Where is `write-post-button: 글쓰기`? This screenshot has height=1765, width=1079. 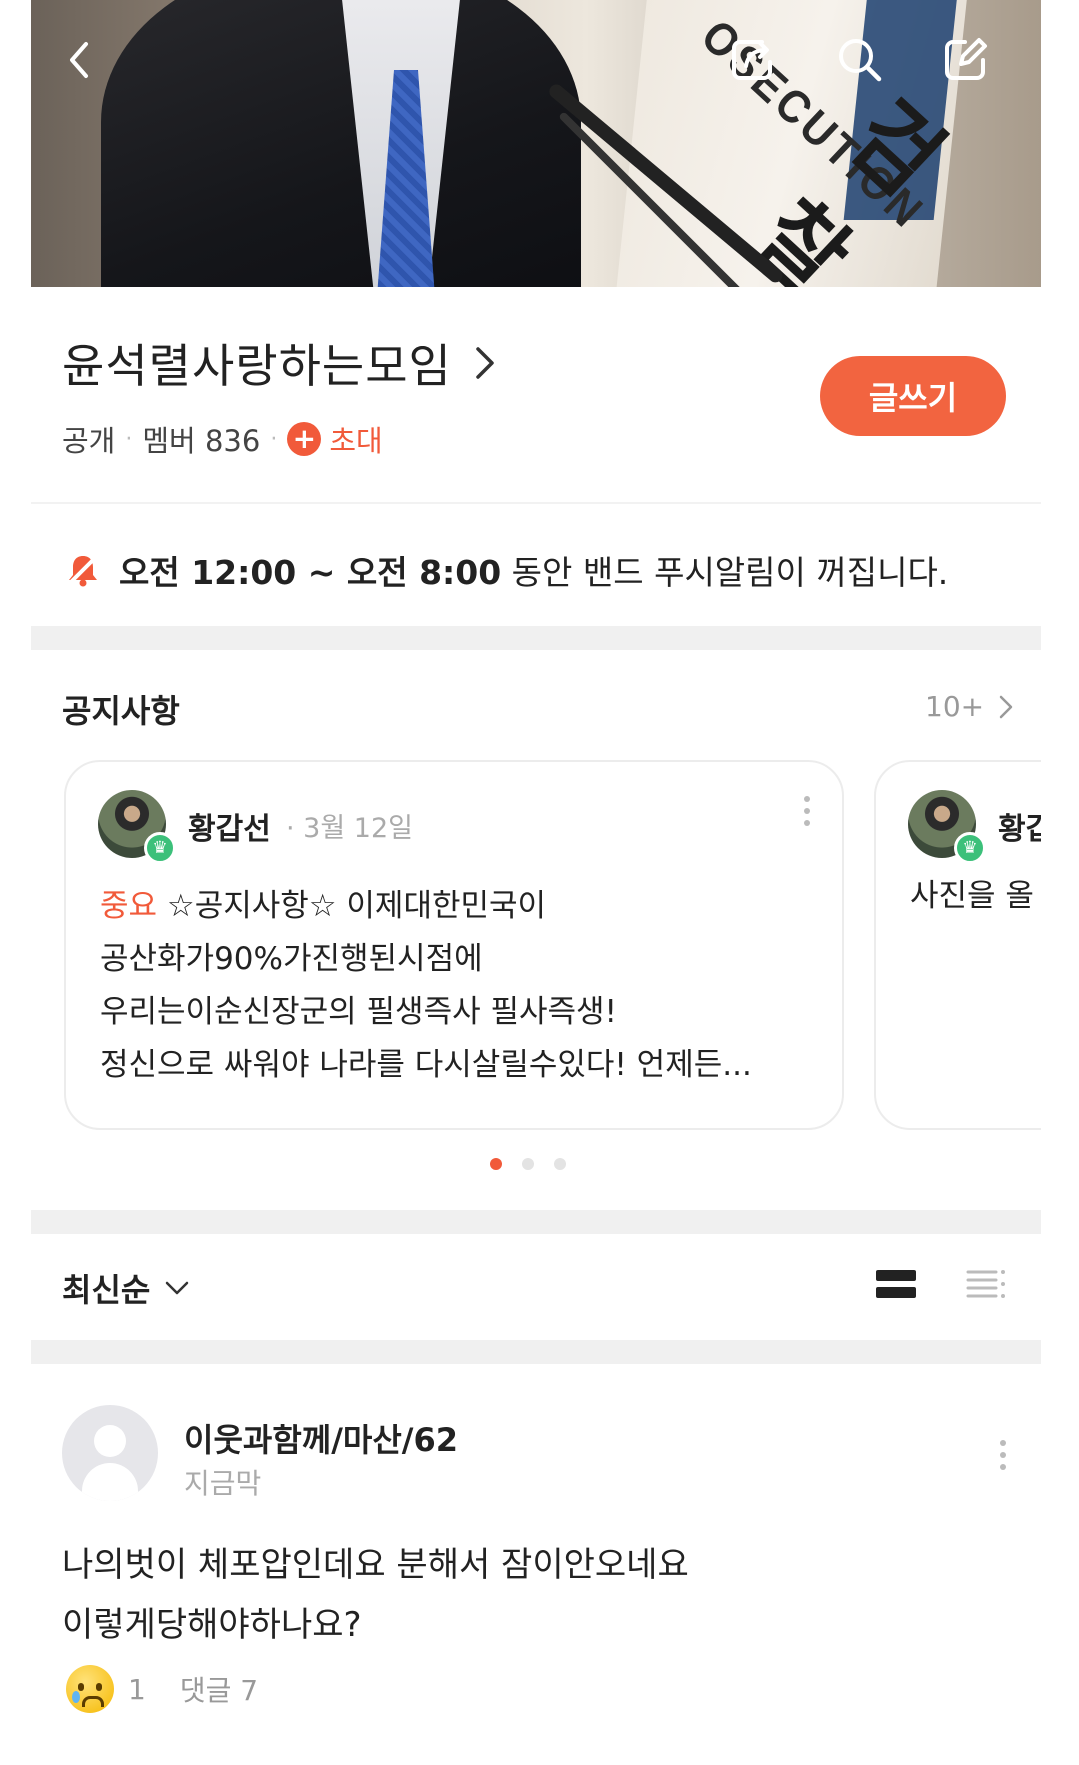
write-post-button: 글쓰기 is located at coordinates (913, 396).